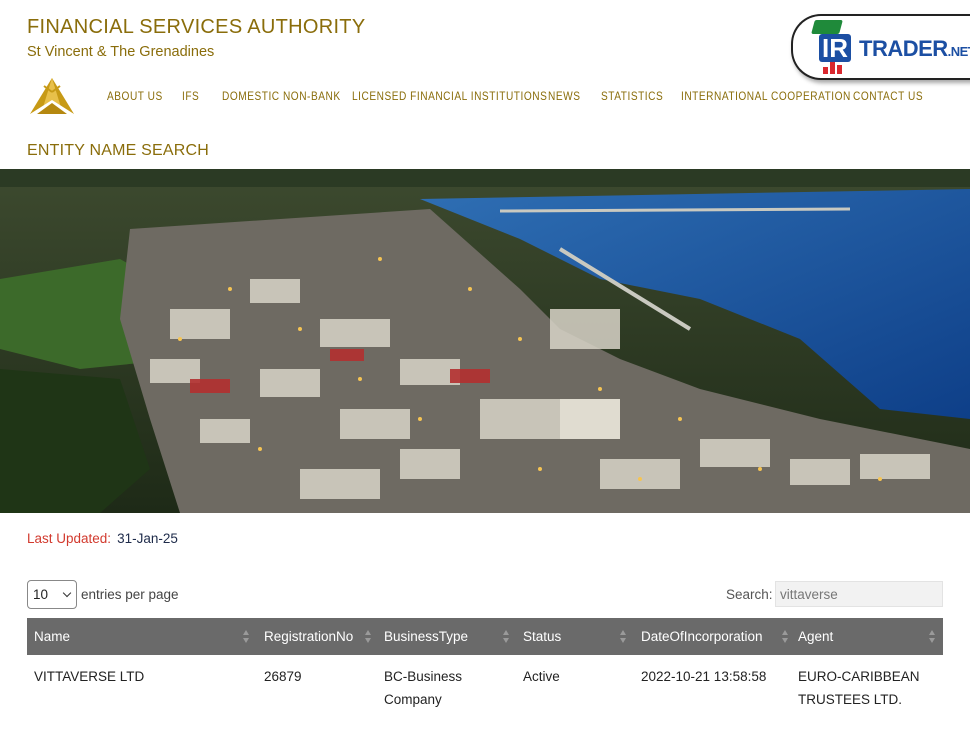  Describe the element at coordinates (835, 48) in the screenshot. I see `badge-ir-text: IR` at that location.